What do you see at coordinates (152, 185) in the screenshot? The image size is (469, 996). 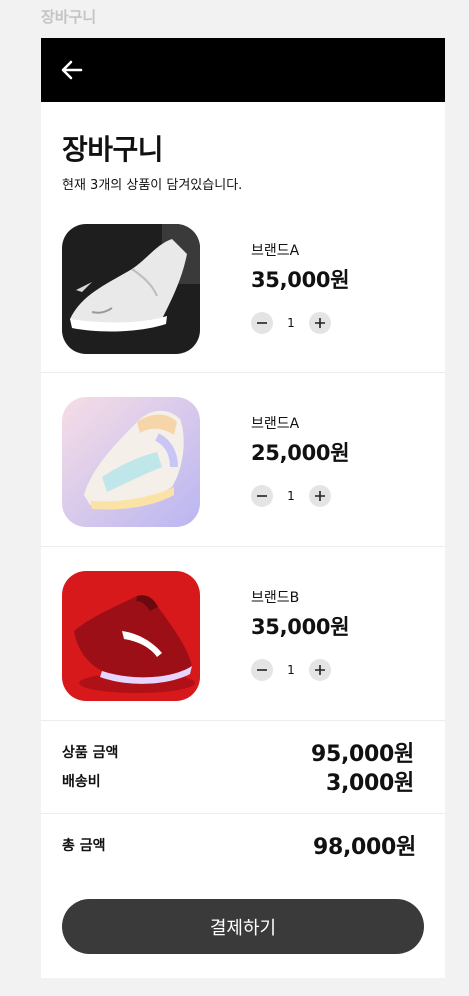 I see `page-subtitle: 현재 3개의 상품이 담겨있습니다.` at bounding box center [152, 185].